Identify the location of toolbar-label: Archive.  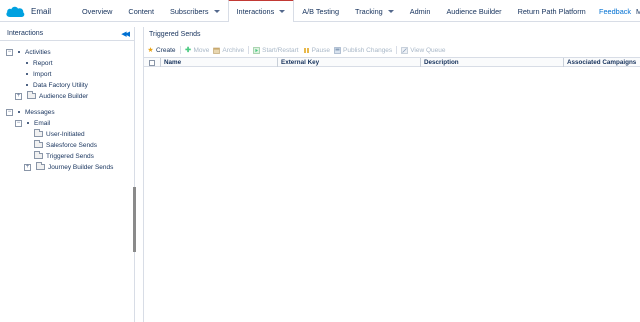
(233, 50).